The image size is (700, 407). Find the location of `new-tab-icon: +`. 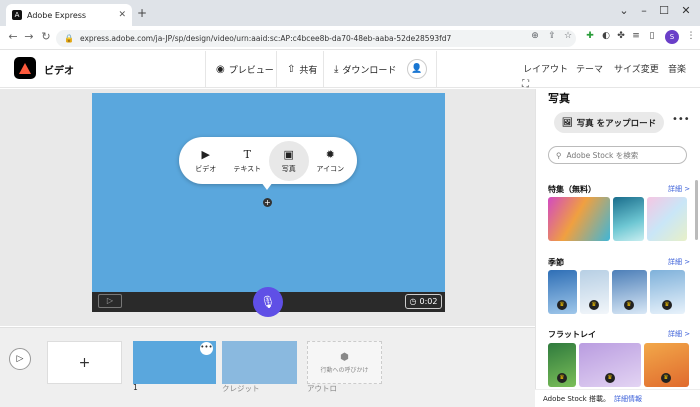

new-tab-icon: + is located at coordinates (142, 13).